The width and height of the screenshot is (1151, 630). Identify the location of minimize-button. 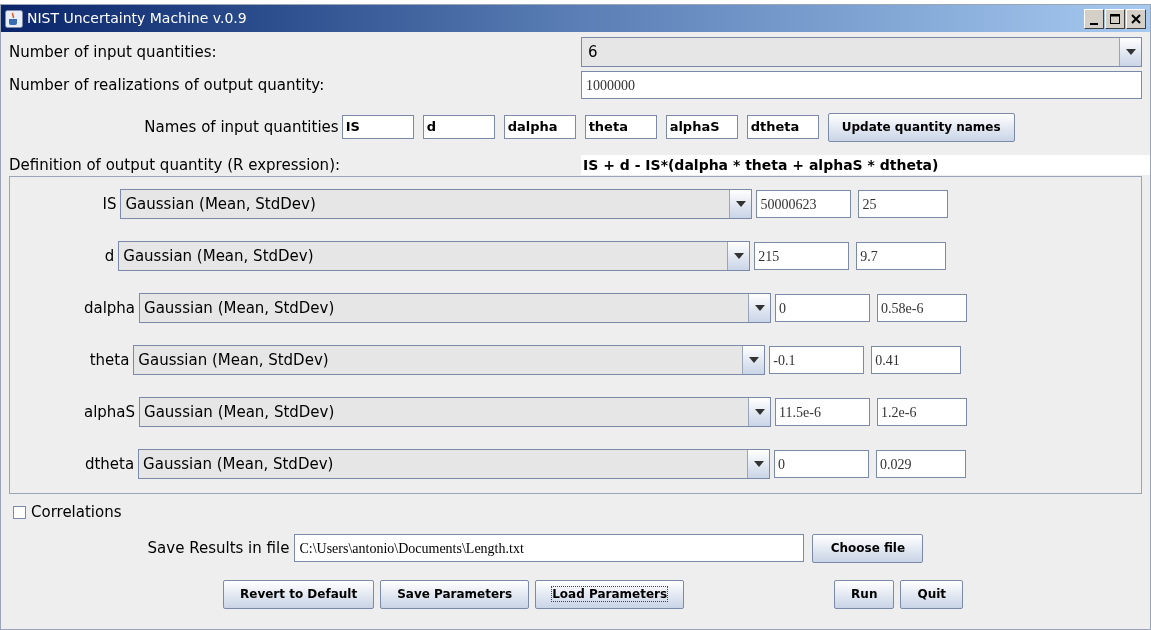
(1094, 18).